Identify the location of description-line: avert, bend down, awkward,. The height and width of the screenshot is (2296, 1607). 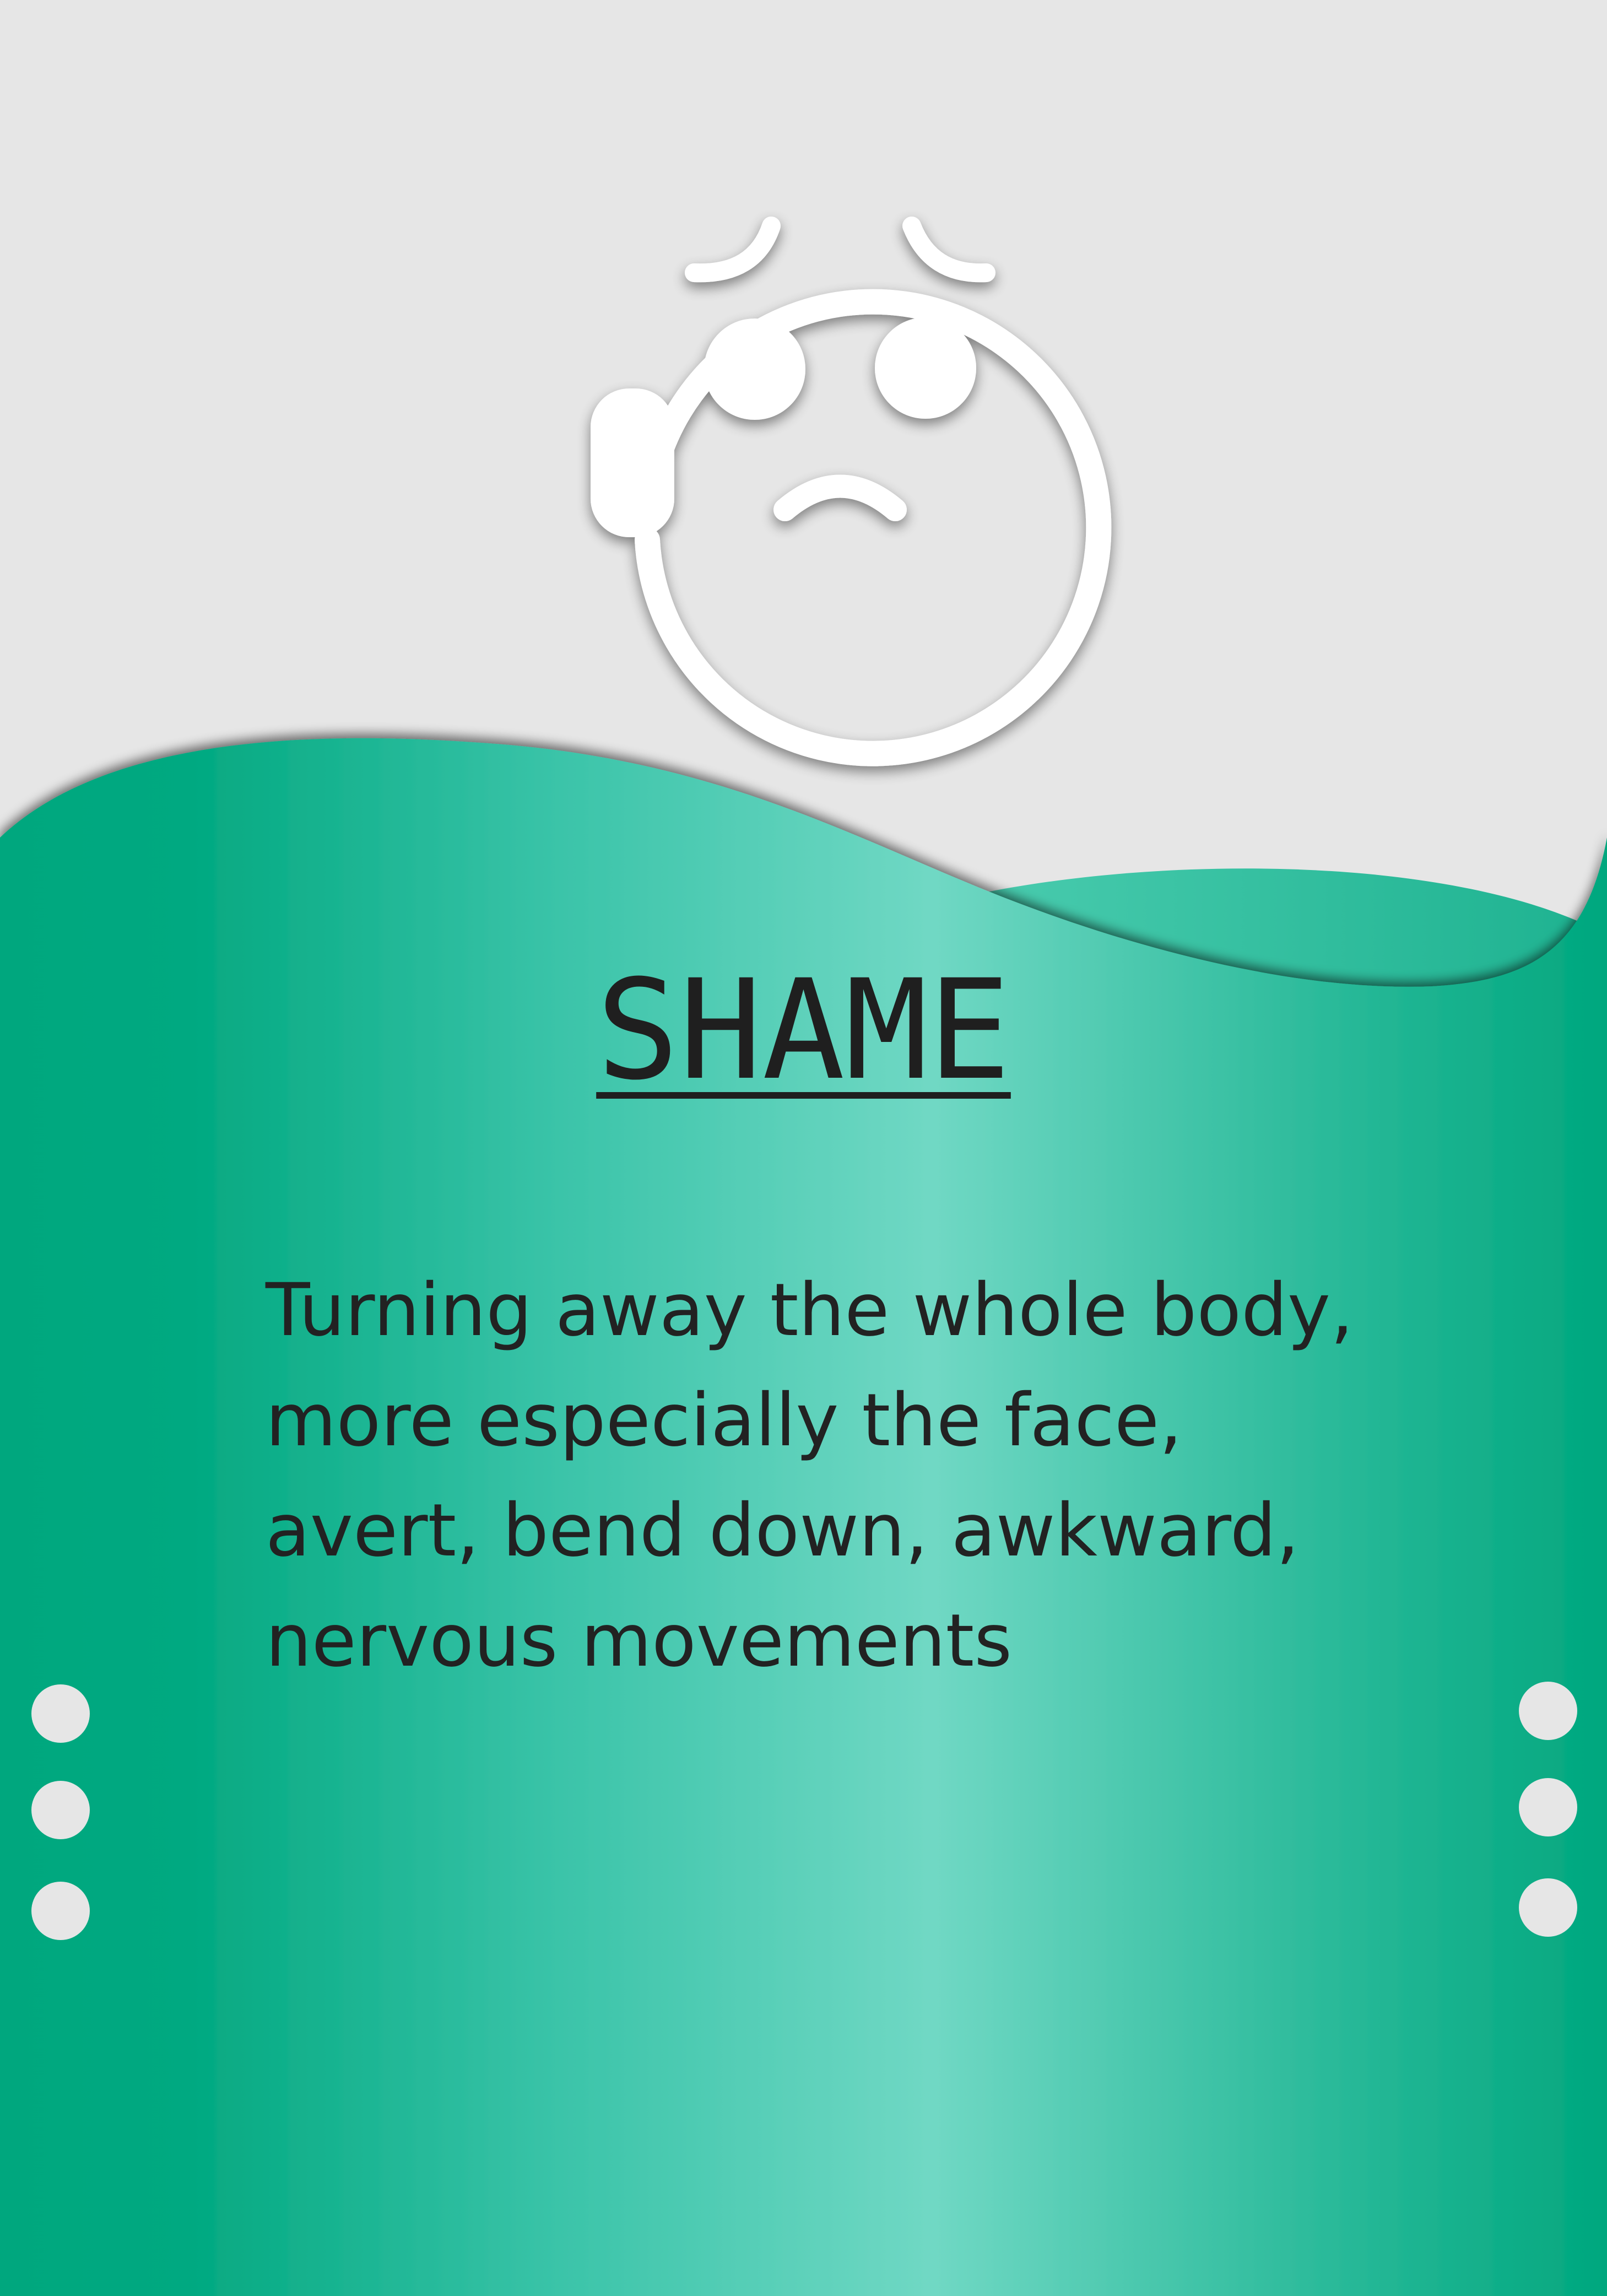
(783, 1531).